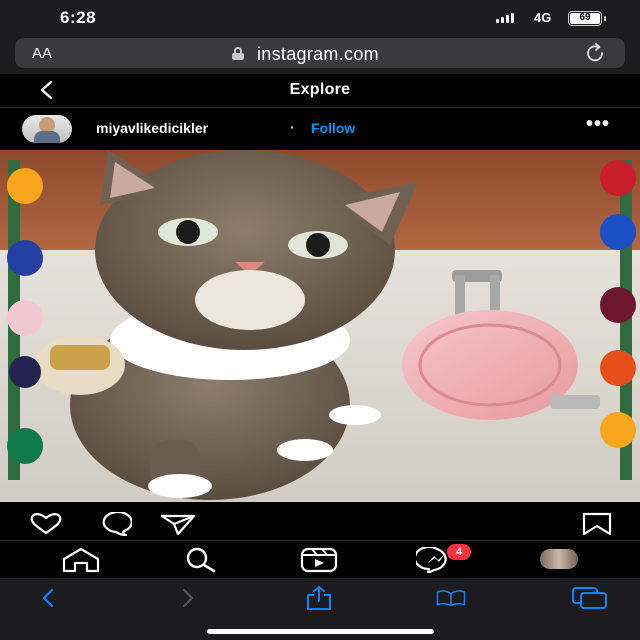 The height and width of the screenshot is (640, 640). I want to click on bookmarks-icon, so click(451, 598).